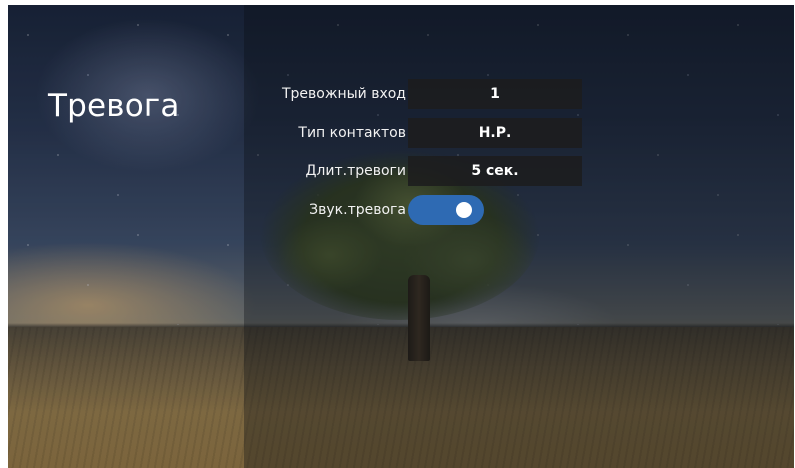 This screenshot has height=468, width=795. I want to click on setting-row-alarm-input: Тревожный вход 1, so click(422, 94).